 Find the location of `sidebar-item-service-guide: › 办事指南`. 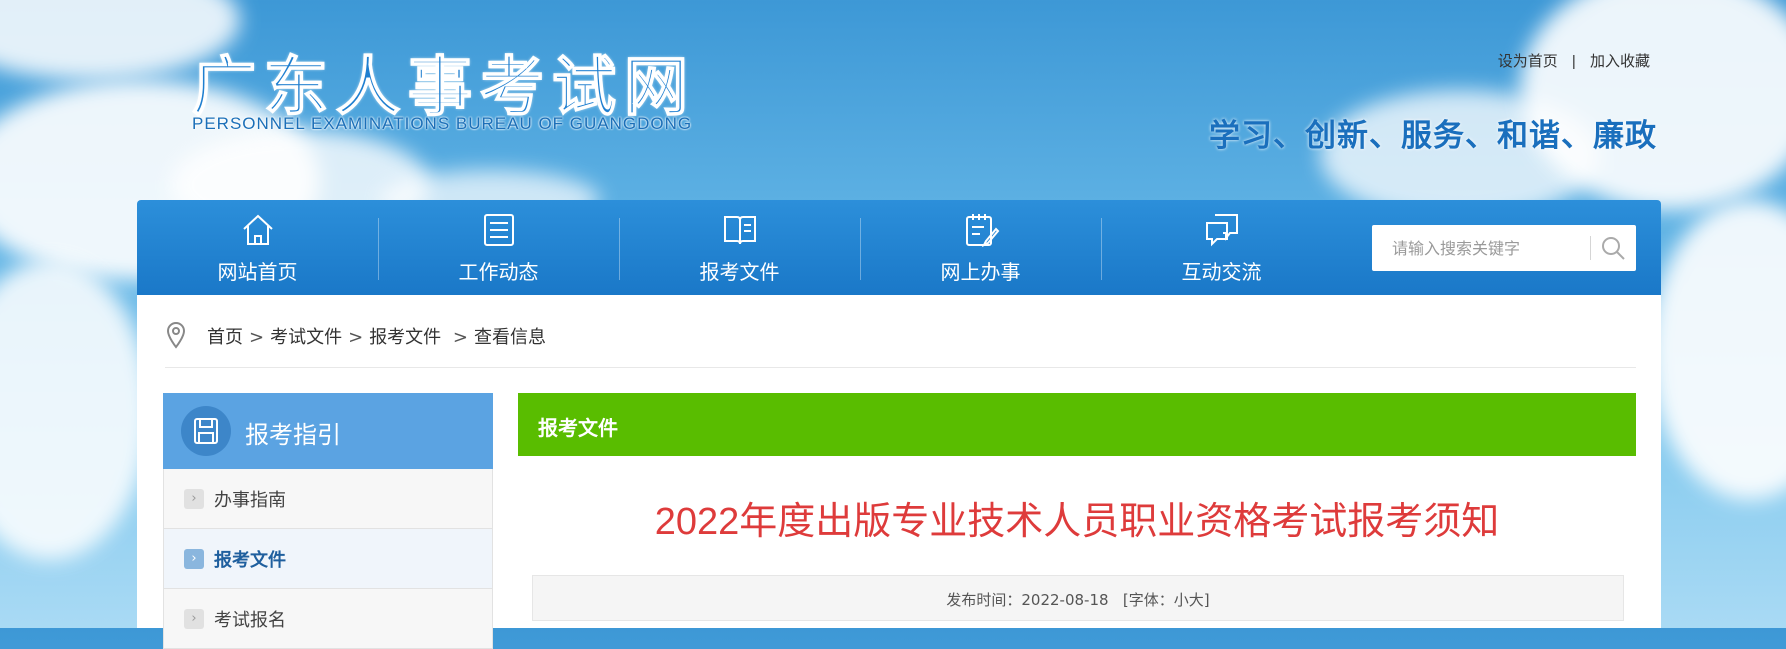

sidebar-item-service-guide: › 办事指南 is located at coordinates (328, 499).